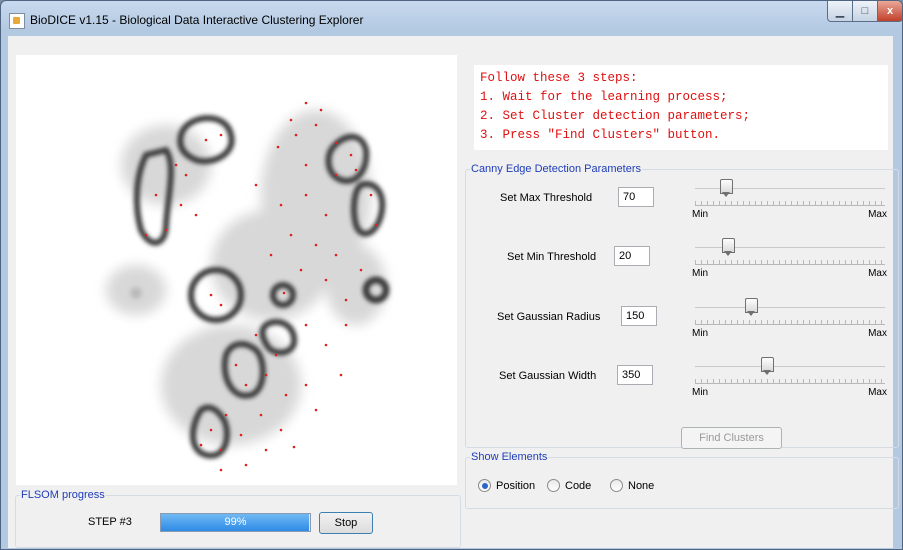  What do you see at coordinates (632, 485) in the screenshot?
I see `radio-none: None` at bounding box center [632, 485].